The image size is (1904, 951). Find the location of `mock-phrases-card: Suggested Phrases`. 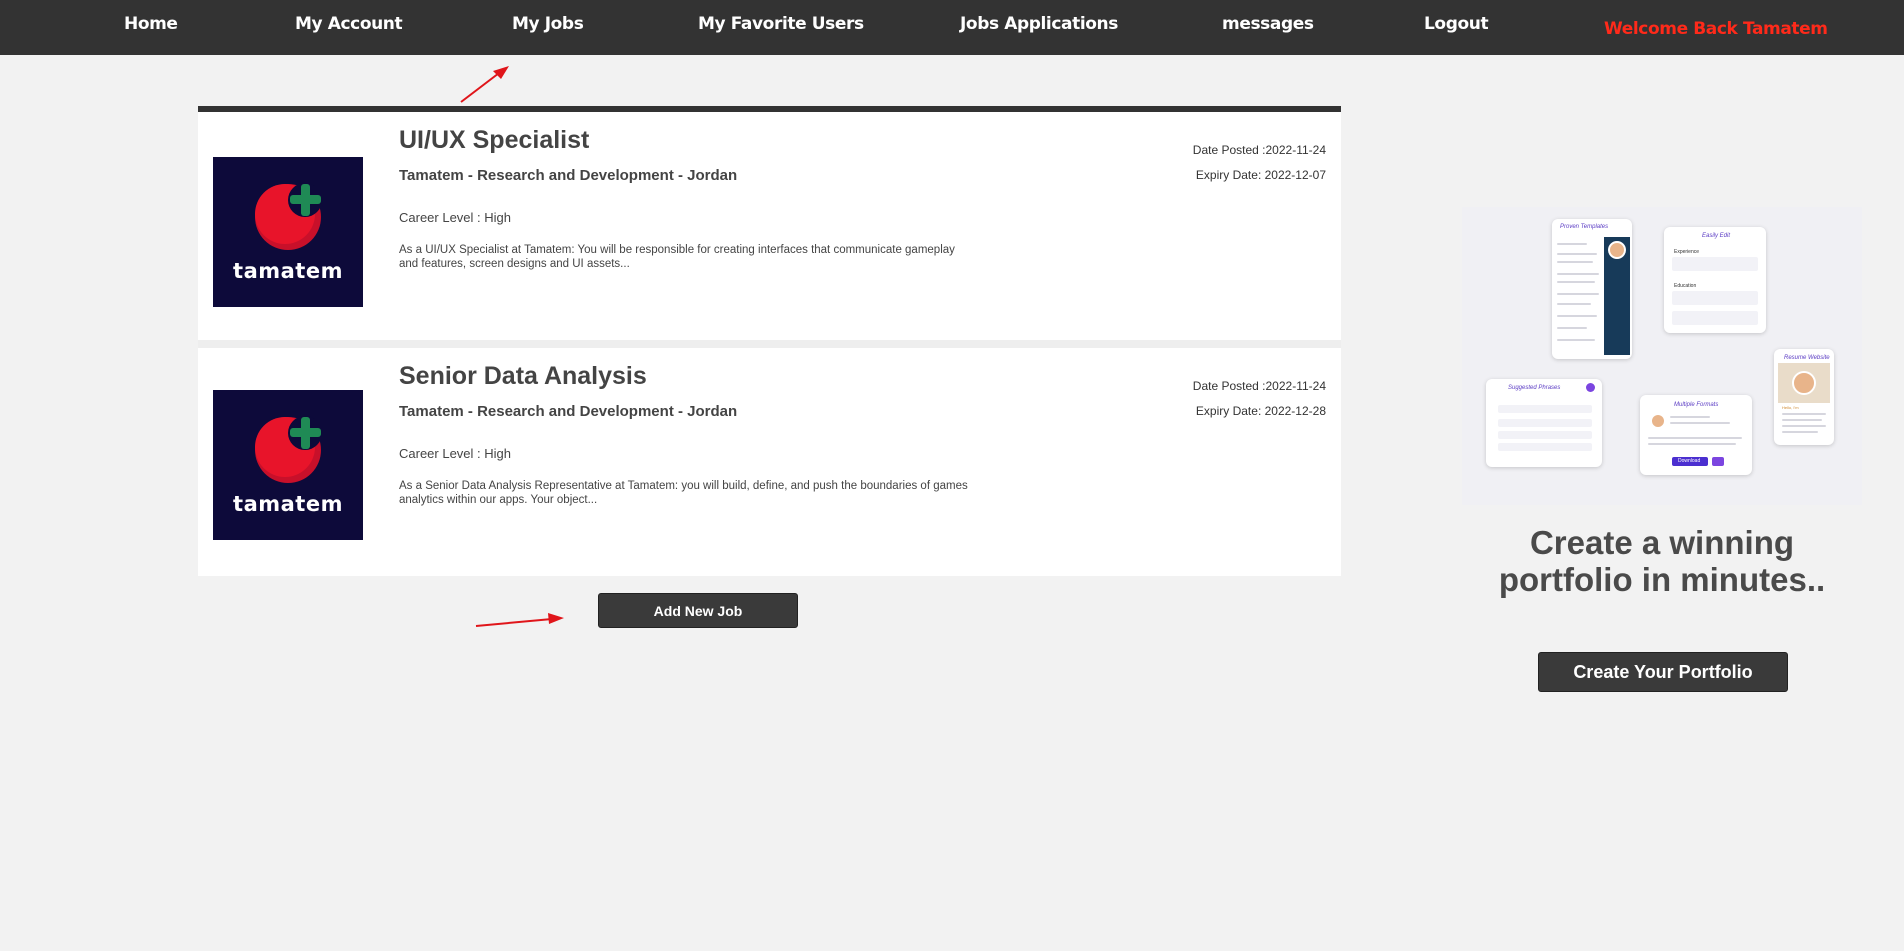

mock-phrases-card: Suggested Phrases is located at coordinates (1544, 423).